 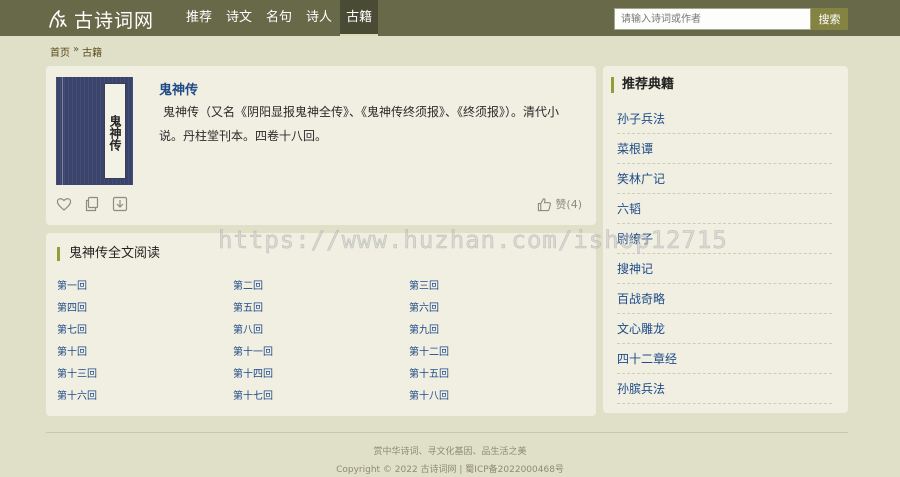 I want to click on chapter-link: 第一回, so click(x=145, y=287).